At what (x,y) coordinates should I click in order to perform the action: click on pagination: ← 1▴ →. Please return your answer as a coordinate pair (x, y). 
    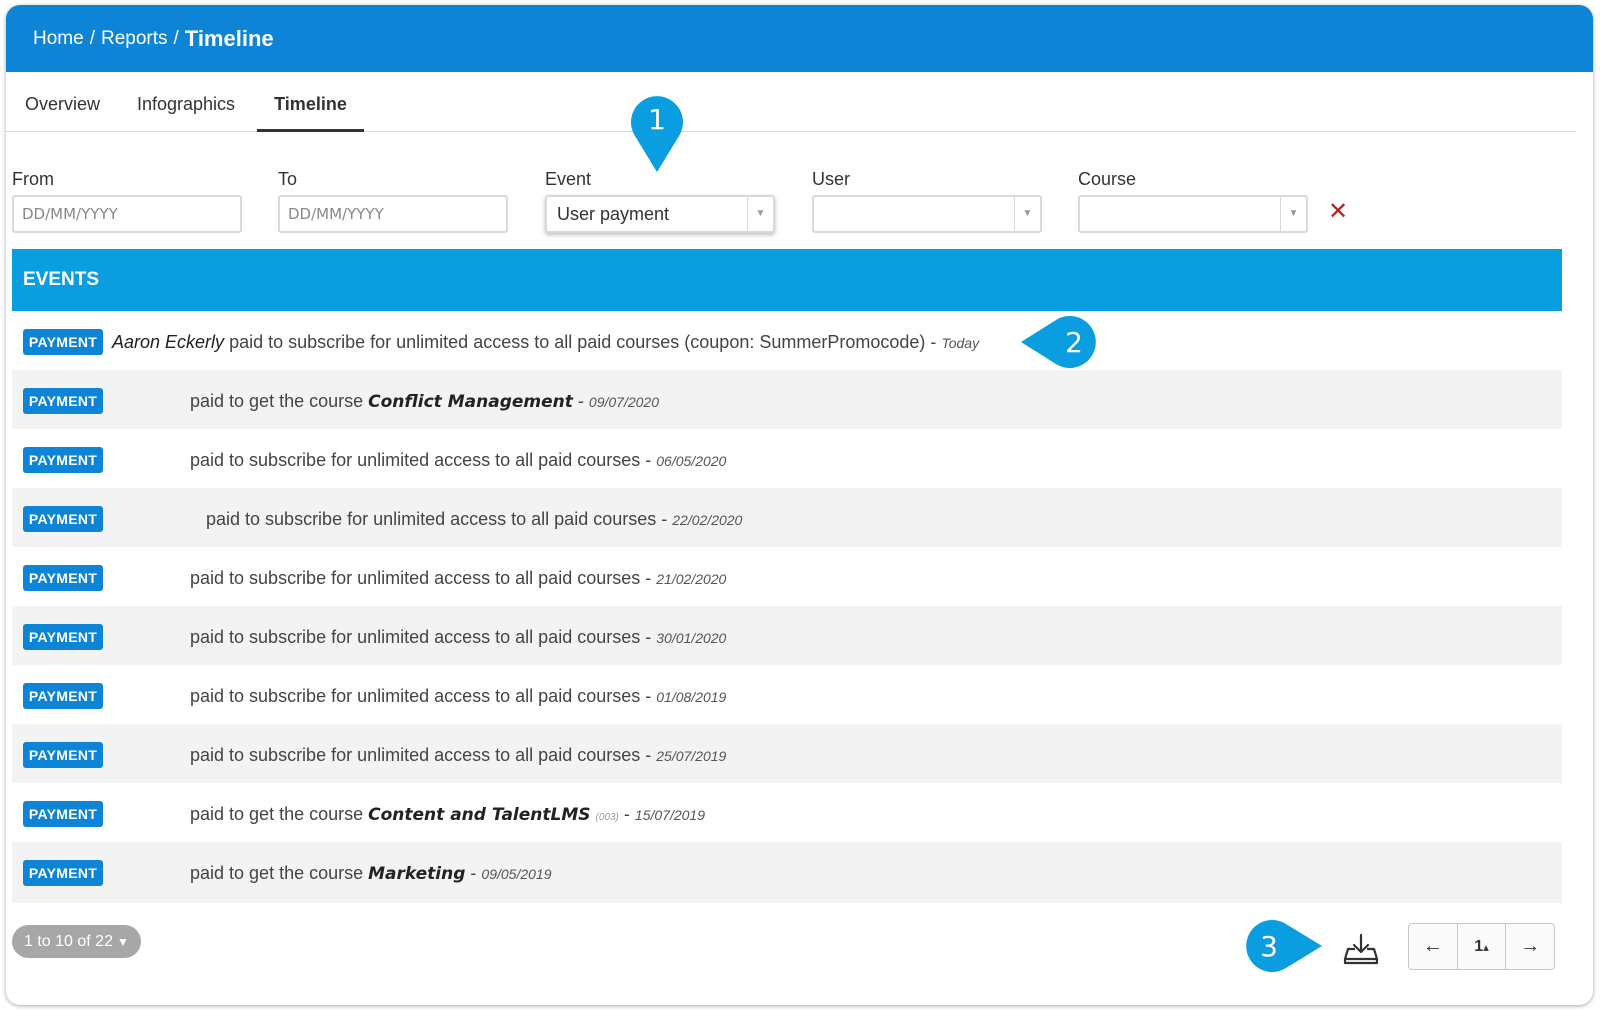
    Looking at the image, I should click on (1481, 946).